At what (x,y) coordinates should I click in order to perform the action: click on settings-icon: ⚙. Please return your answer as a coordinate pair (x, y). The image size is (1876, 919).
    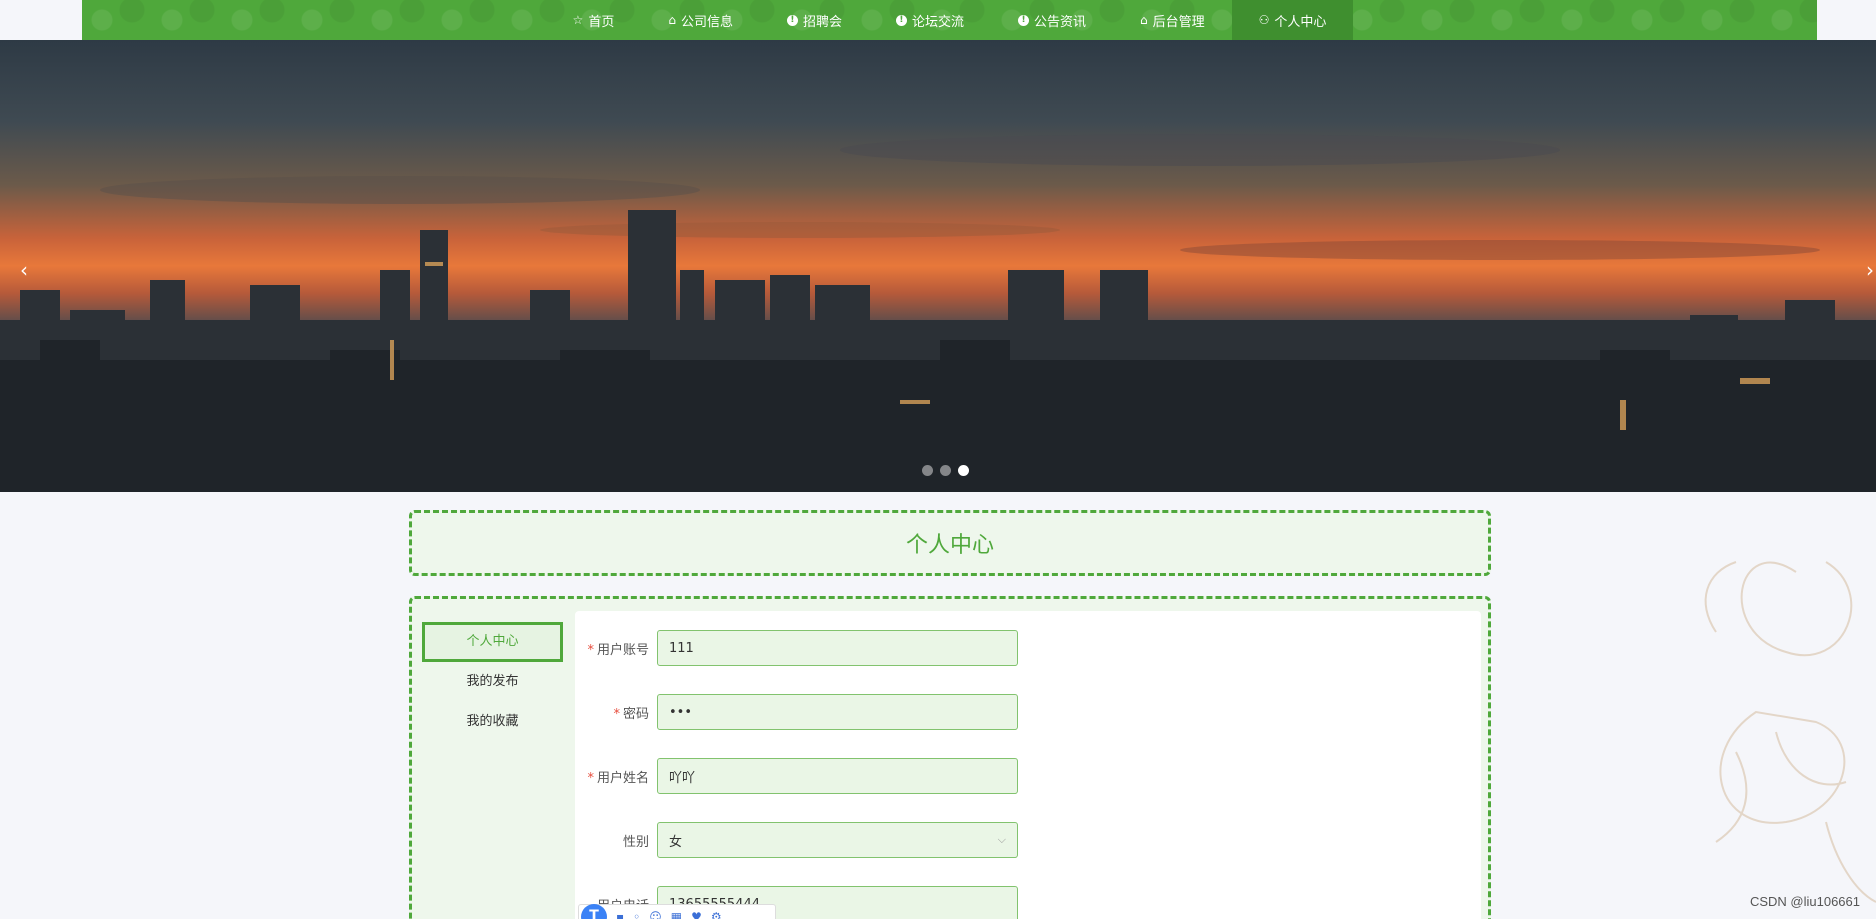
    Looking at the image, I should click on (716, 914).